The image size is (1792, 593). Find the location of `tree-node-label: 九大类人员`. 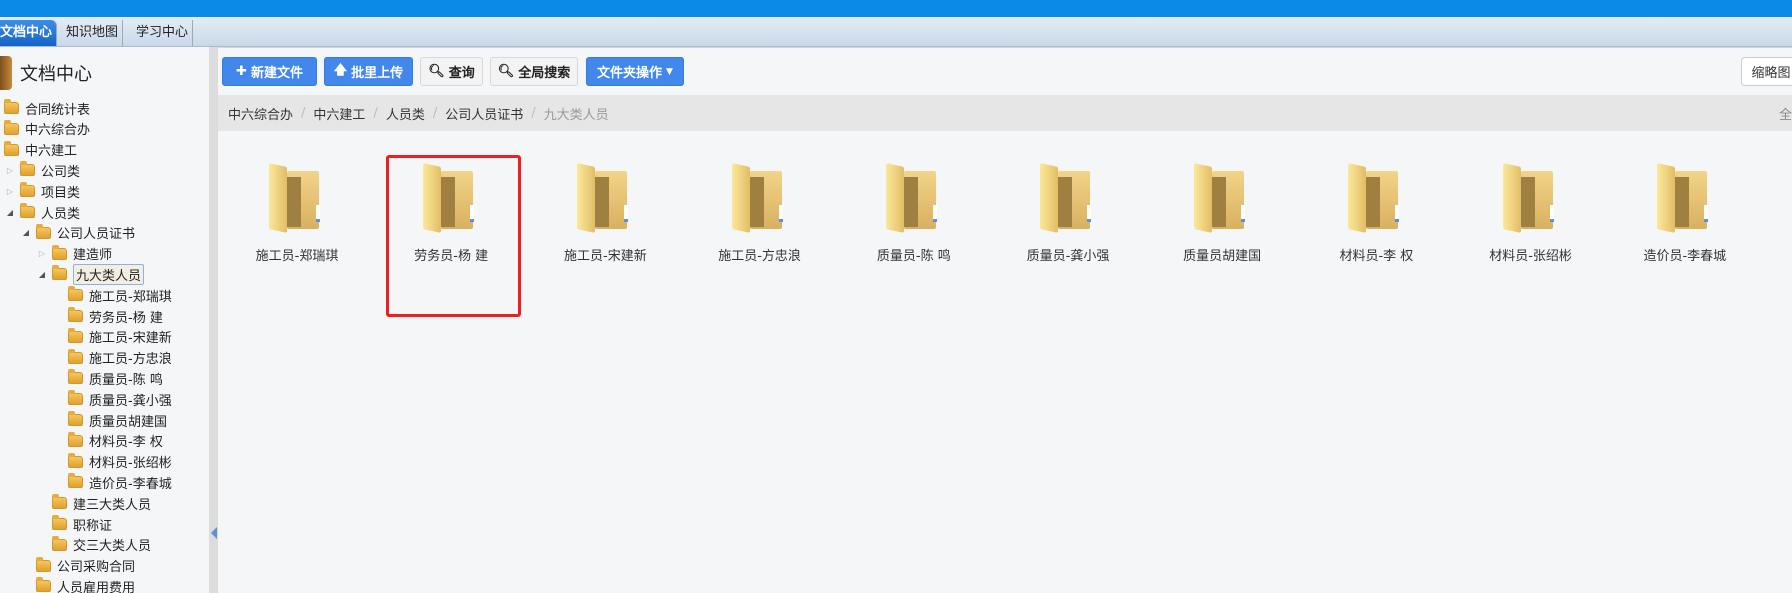

tree-node-label: 九大类人员 is located at coordinates (109, 274).